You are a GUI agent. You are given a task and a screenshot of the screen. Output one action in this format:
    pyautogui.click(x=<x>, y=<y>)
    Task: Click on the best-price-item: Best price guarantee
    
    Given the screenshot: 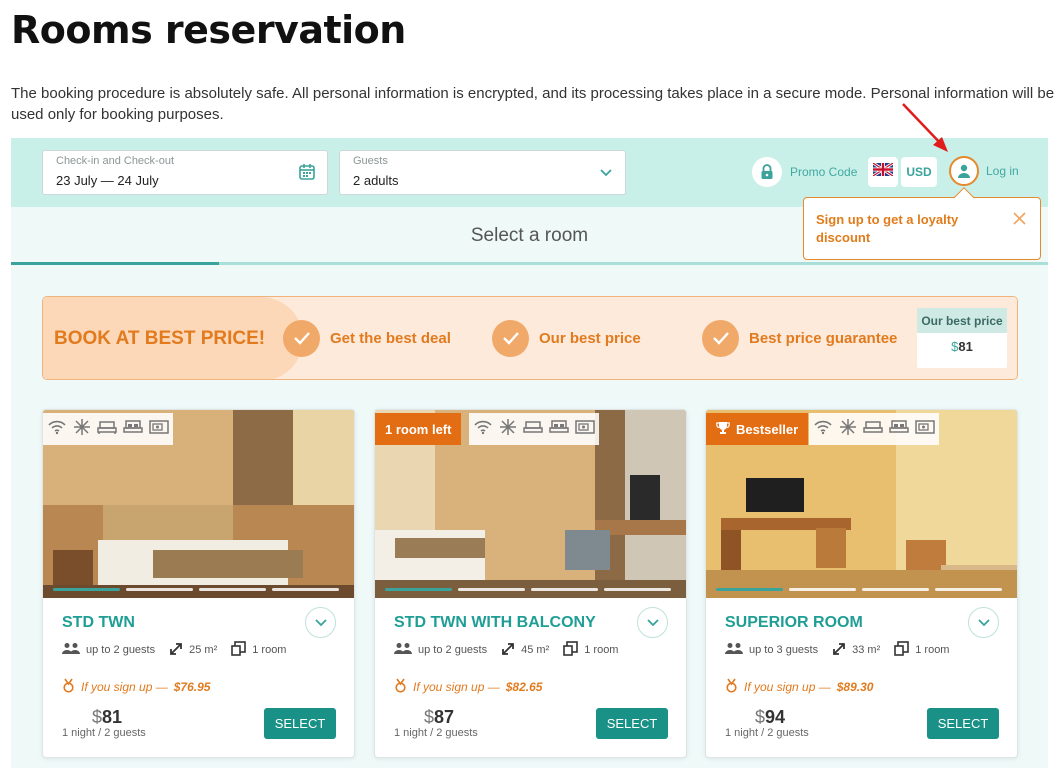 What is the action you would take?
    pyautogui.click(x=799, y=338)
    